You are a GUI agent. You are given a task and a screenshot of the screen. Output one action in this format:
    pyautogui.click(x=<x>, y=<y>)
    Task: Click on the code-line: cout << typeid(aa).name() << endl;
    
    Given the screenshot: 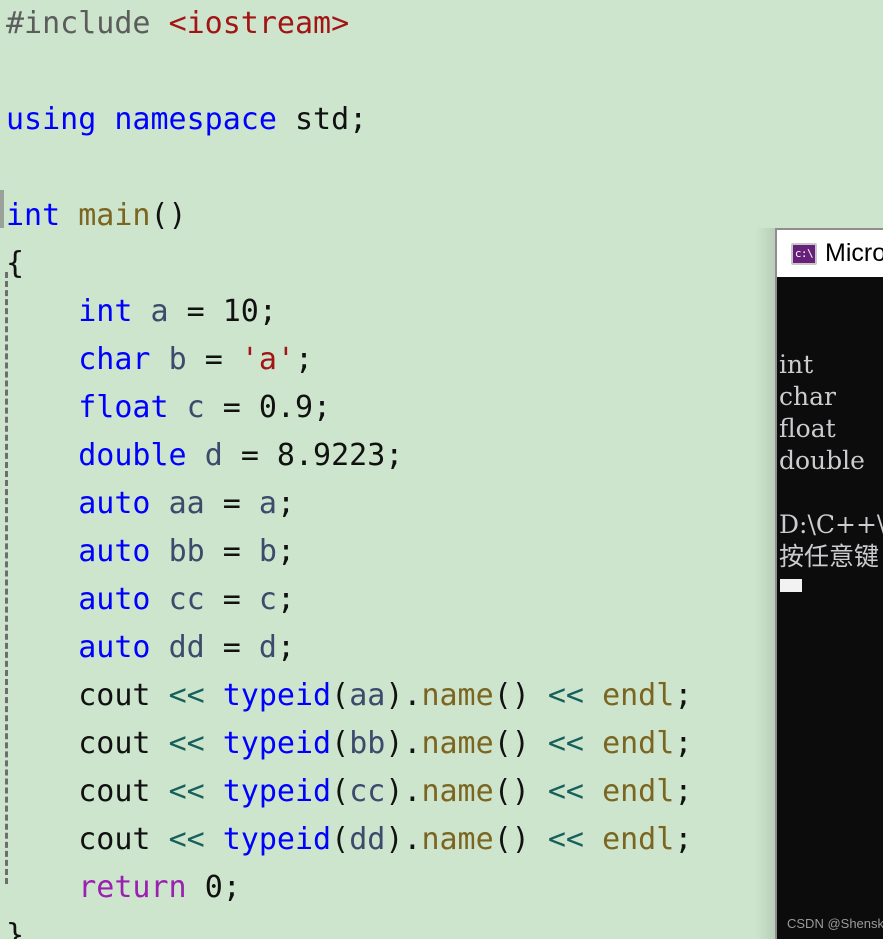 What is the action you would take?
    pyautogui.click(x=346, y=696)
    